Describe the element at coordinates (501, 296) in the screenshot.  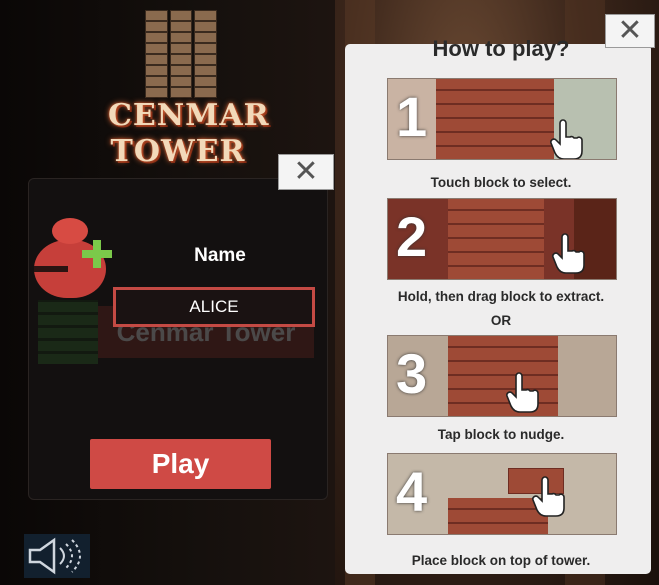
I see `step-2-caption: Hold, then drag block to extract.` at that location.